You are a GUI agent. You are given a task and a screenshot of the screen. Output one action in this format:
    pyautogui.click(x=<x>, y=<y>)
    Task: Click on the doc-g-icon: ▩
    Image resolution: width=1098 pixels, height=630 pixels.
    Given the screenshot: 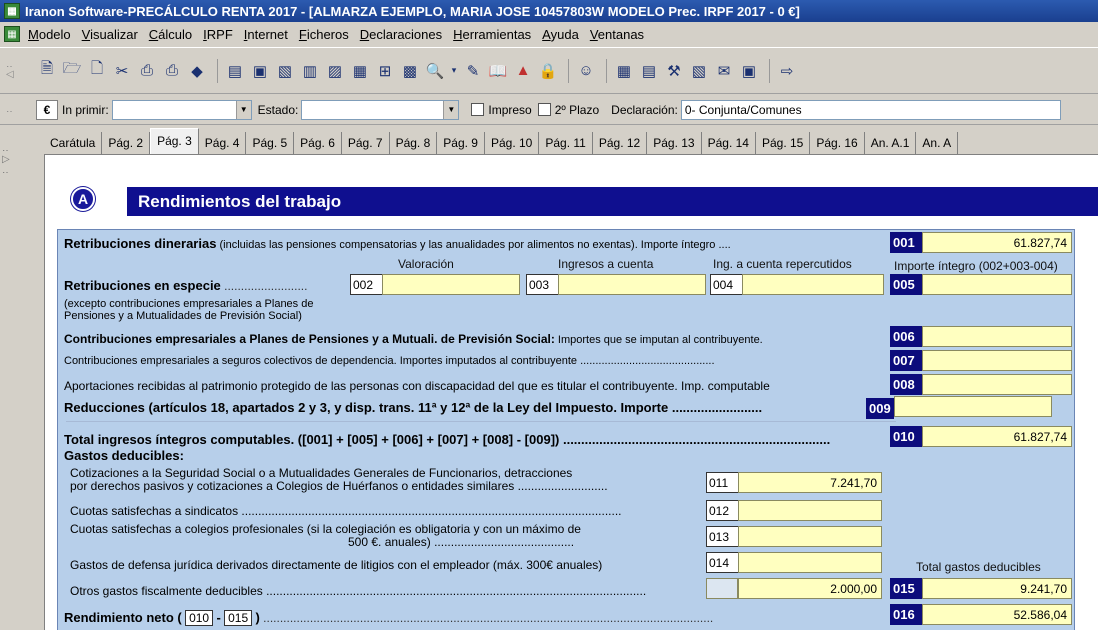 What is the action you would take?
    pyautogui.click(x=410, y=71)
    